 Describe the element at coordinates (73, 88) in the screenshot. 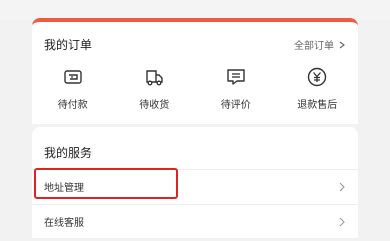

I see `order-pending-payment: 待付款` at that location.